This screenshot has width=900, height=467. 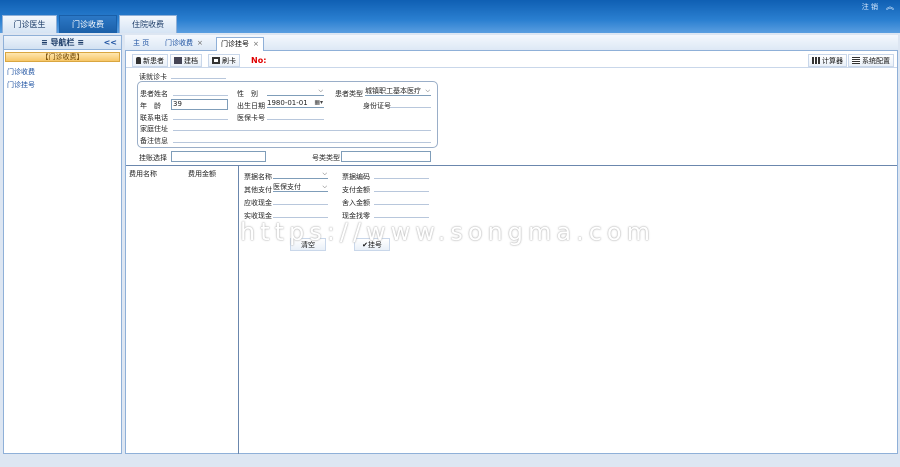 I want to click on button-label: 计算器, so click(x=832, y=61).